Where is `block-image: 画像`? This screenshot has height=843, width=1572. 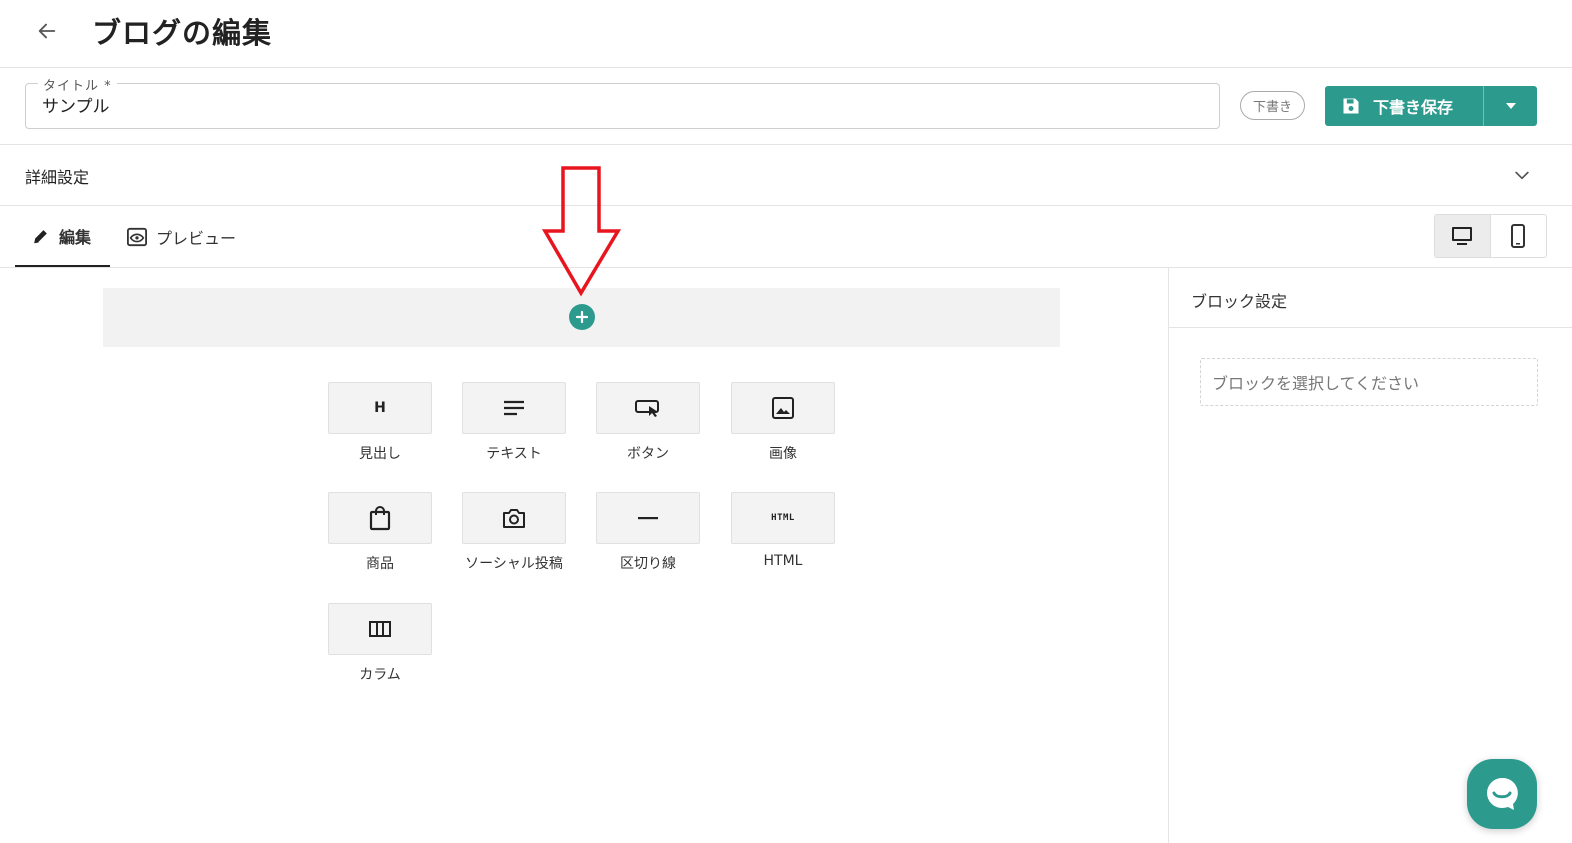
block-image: 画像 is located at coordinates (783, 422).